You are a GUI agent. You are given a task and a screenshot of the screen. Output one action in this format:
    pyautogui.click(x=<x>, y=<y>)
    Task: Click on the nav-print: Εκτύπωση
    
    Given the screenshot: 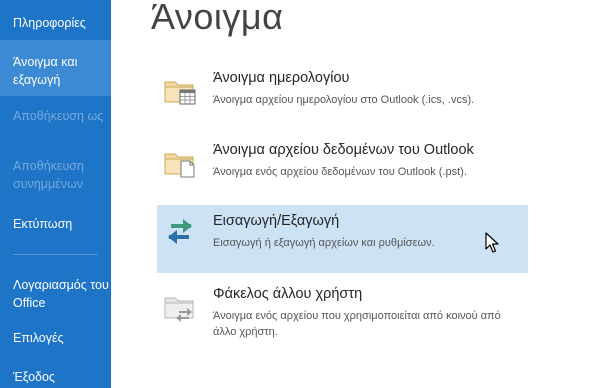 What is the action you would take?
    pyautogui.click(x=55, y=224)
    